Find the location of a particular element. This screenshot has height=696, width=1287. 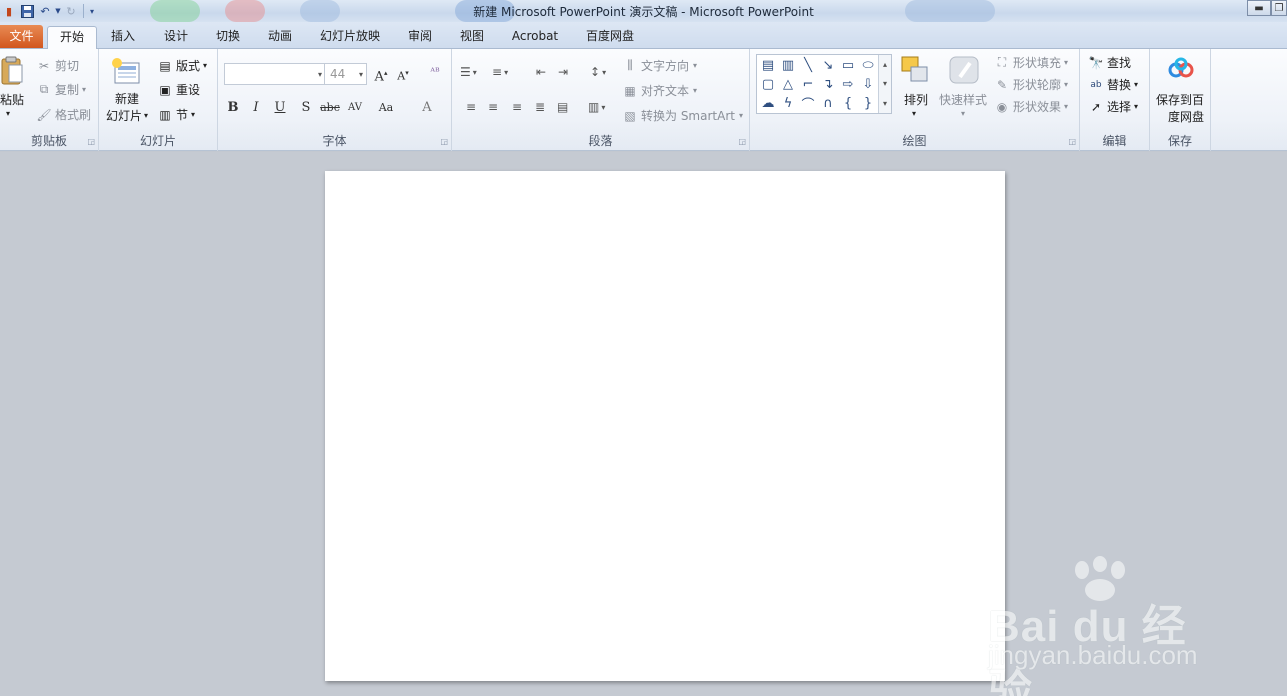

quick-styles-button: 快速样式 is located at coordinates (963, 99).